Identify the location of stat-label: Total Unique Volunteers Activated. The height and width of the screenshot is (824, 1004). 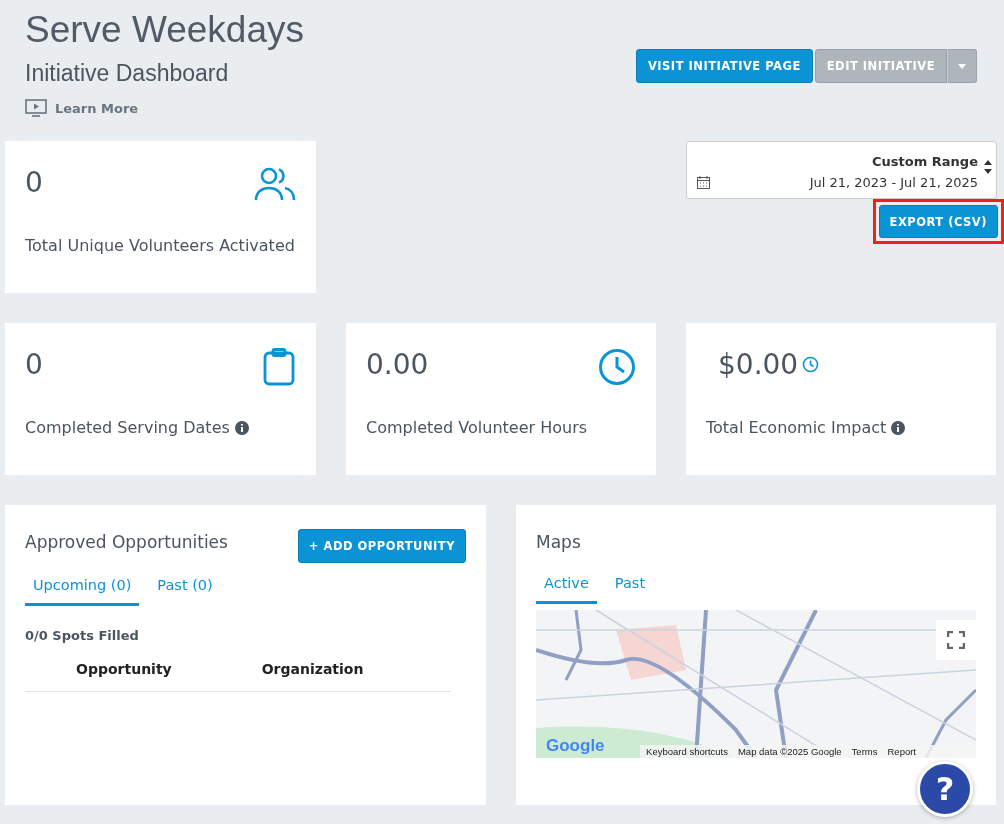
(160, 245).